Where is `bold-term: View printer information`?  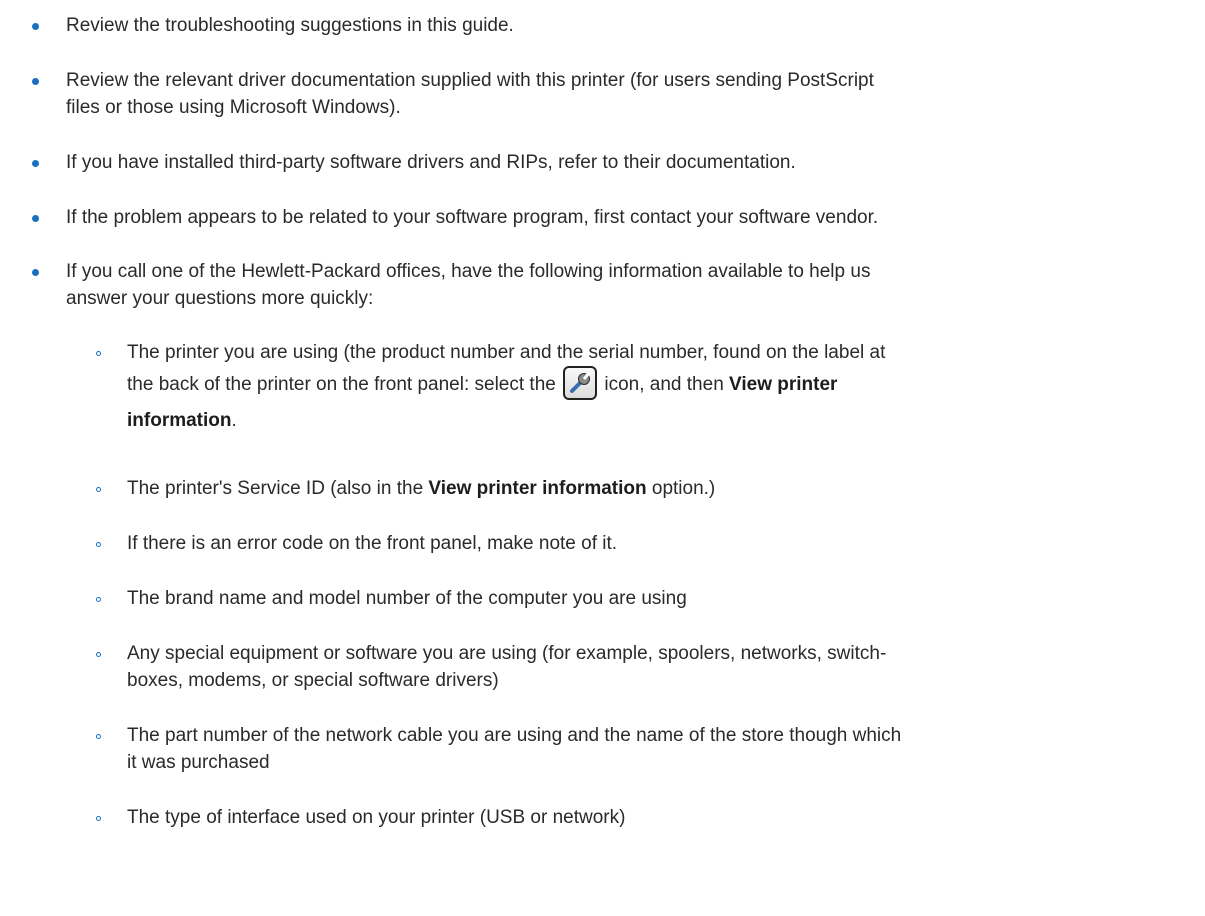
bold-term: View printer information is located at coordinates (537, 488).